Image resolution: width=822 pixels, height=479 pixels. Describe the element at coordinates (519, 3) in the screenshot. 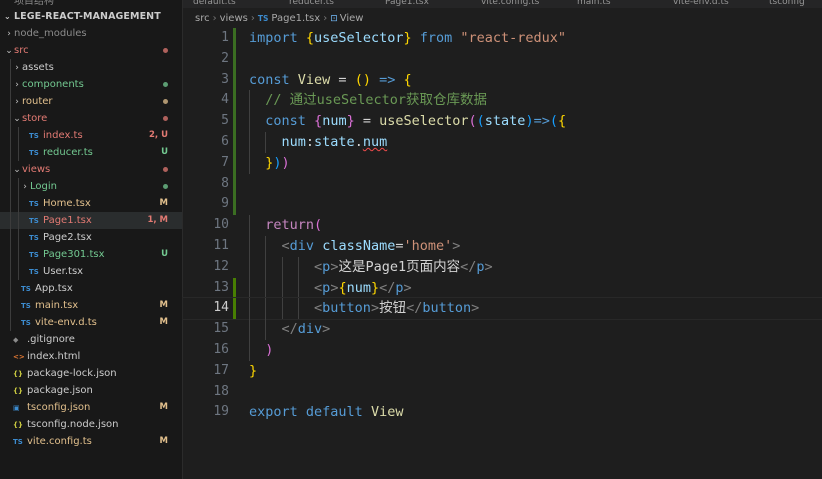

I see `editor-tab: vite.config.ts` at that location.